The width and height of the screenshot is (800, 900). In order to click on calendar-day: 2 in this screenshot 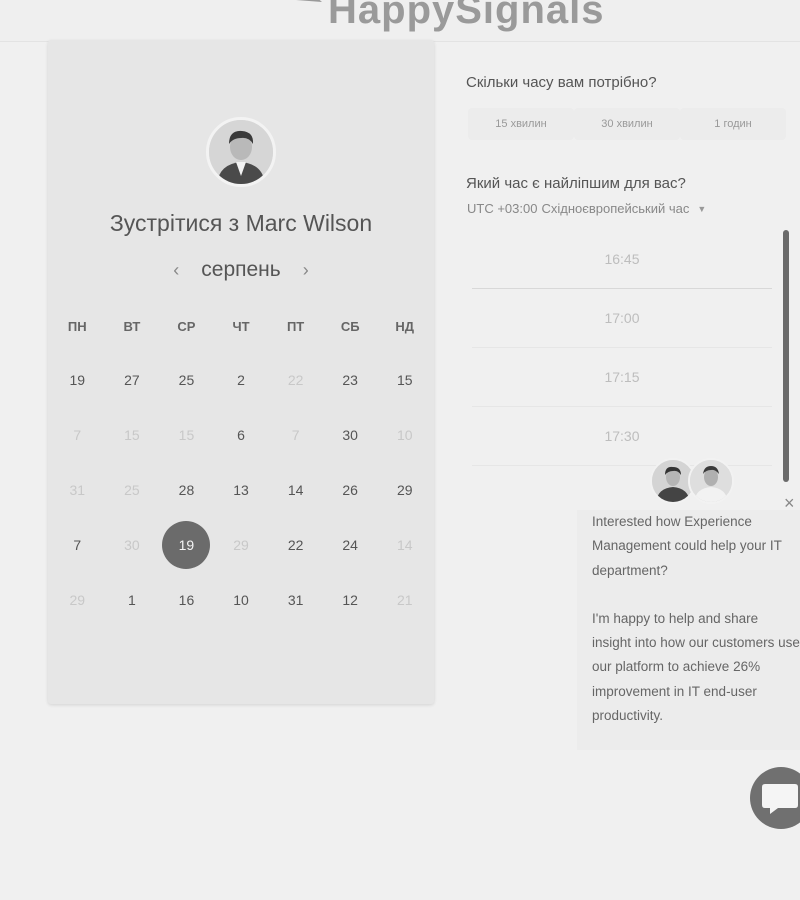, I will do `click(241, 380)`.